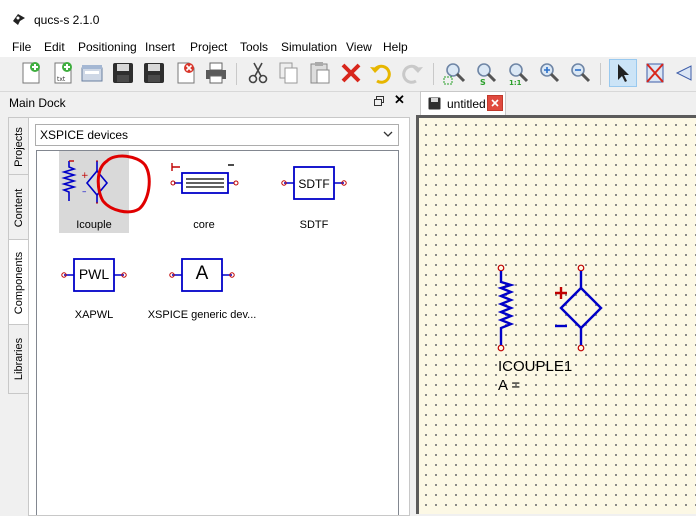  I want to click on menu-tools: Tools, so click(254, 47).